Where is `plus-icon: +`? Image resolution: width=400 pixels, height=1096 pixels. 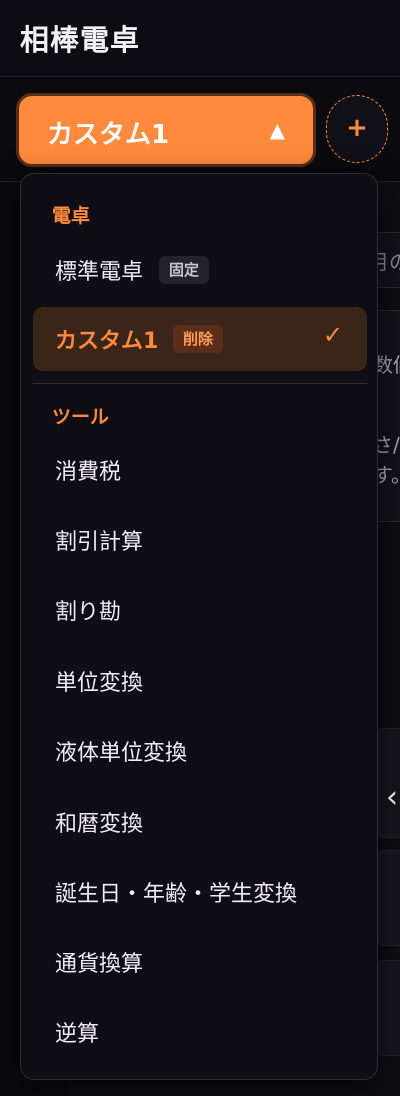
plus-icon: + is located at coordinates (357, 128).